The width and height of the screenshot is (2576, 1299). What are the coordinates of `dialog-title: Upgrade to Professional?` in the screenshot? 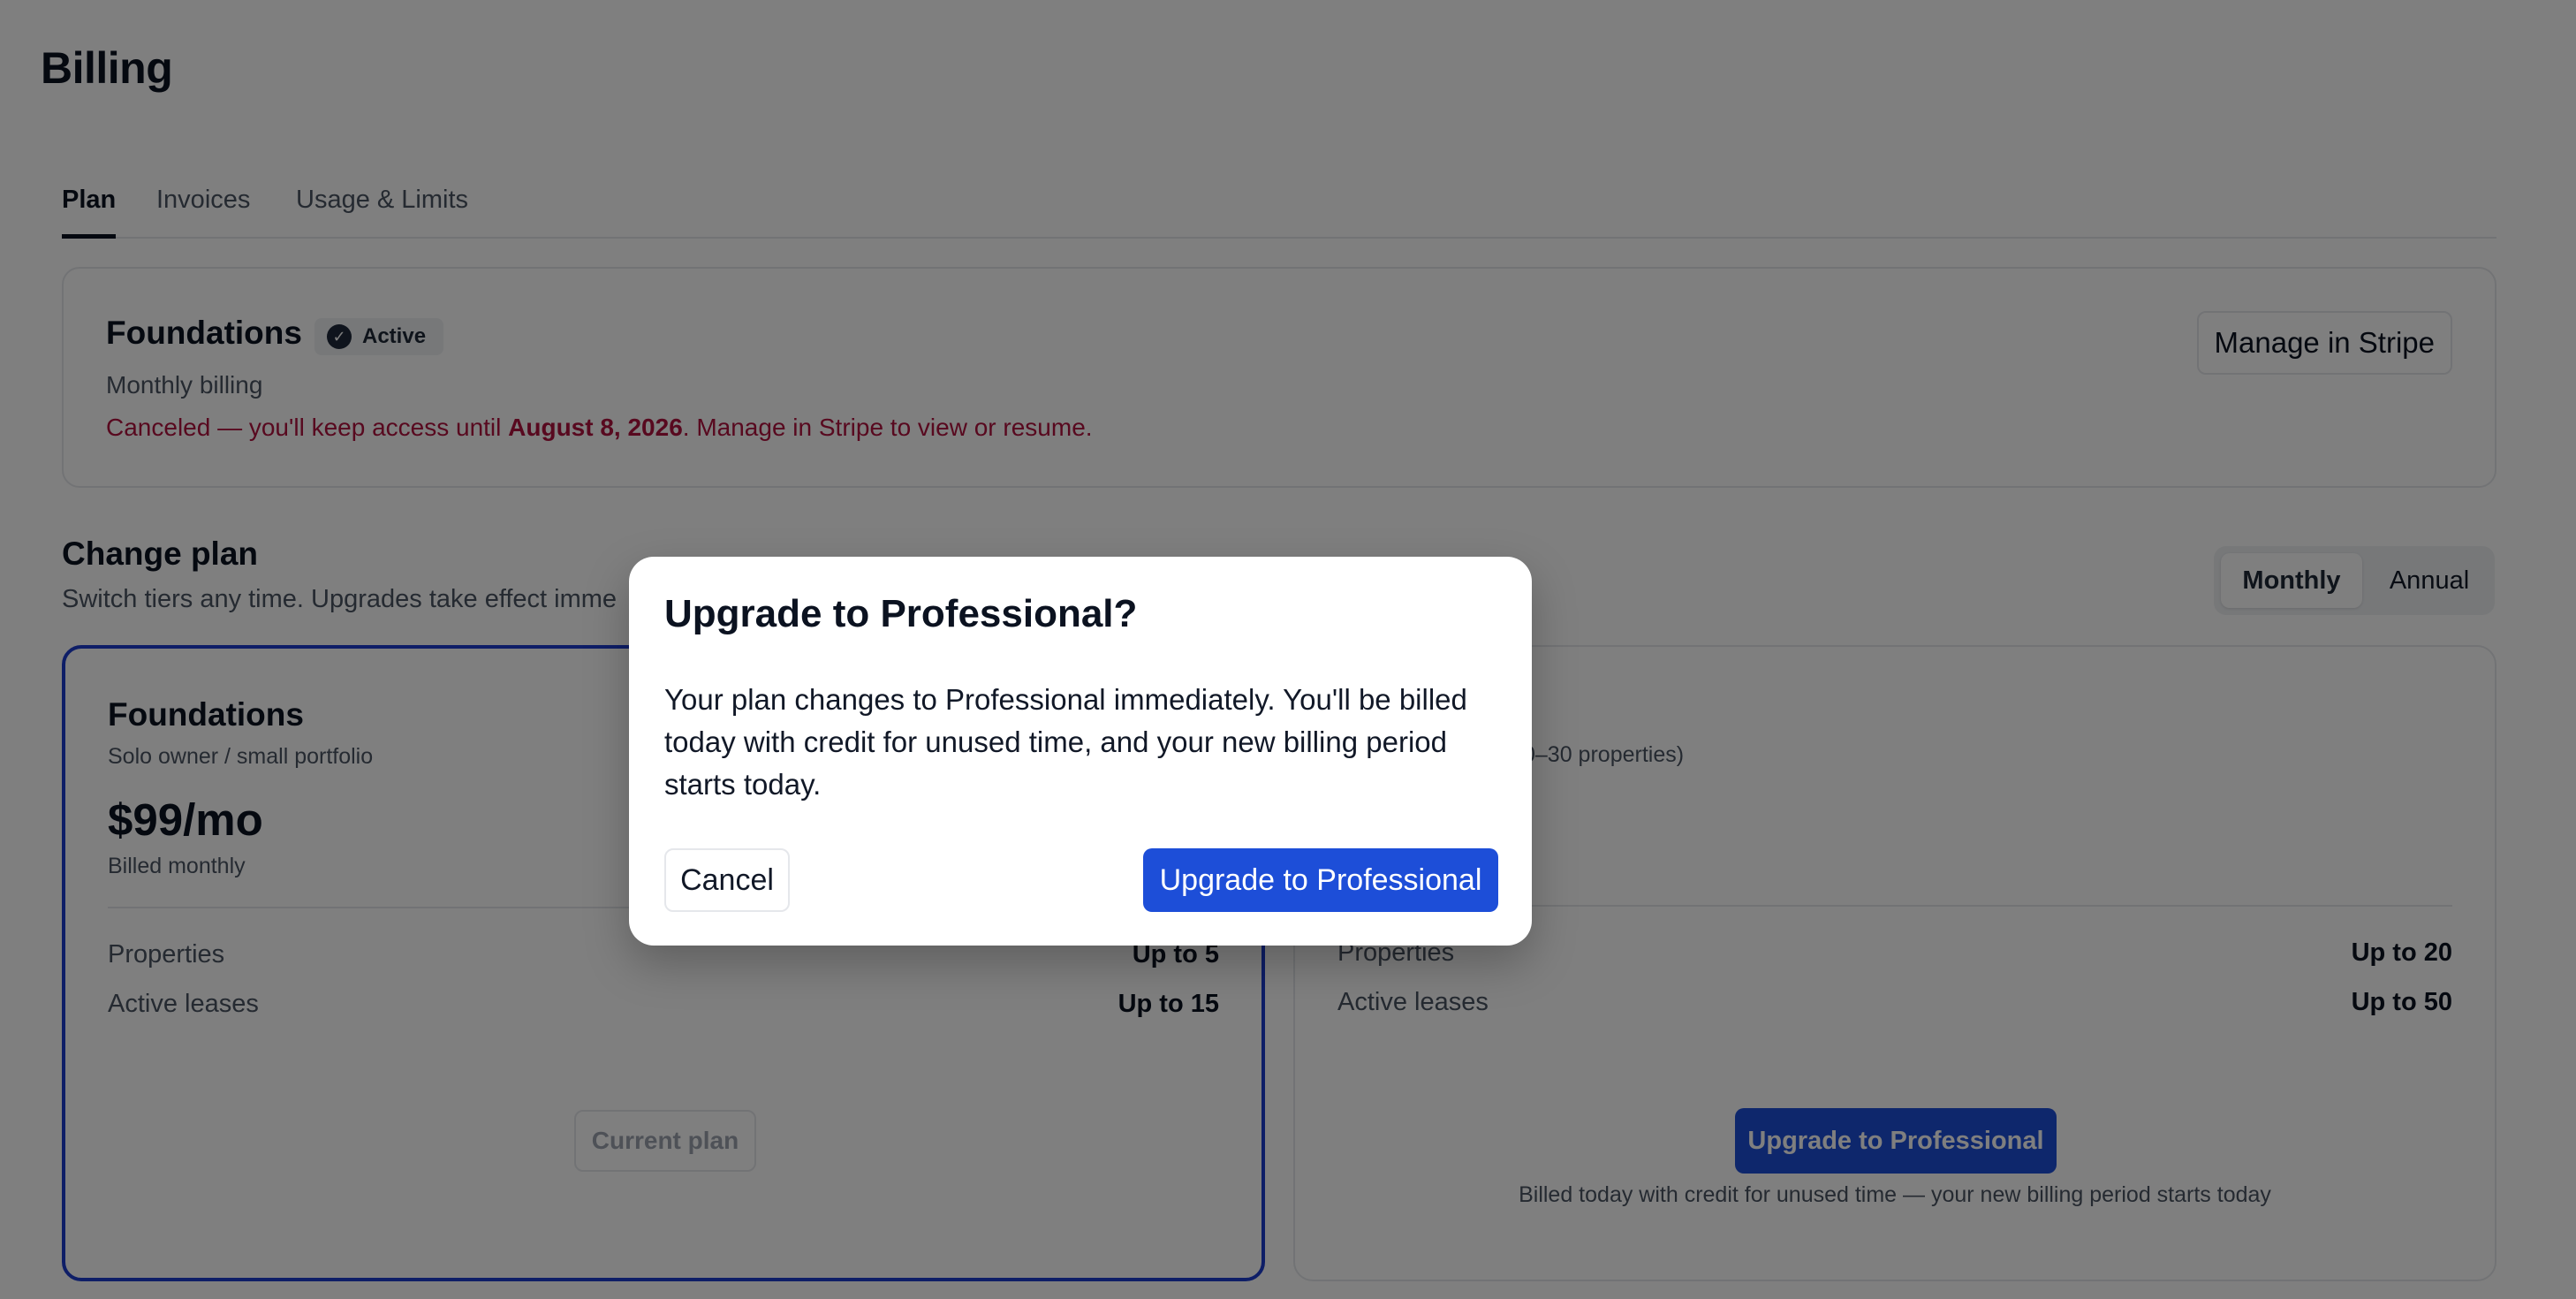 It's located at (901, 614).